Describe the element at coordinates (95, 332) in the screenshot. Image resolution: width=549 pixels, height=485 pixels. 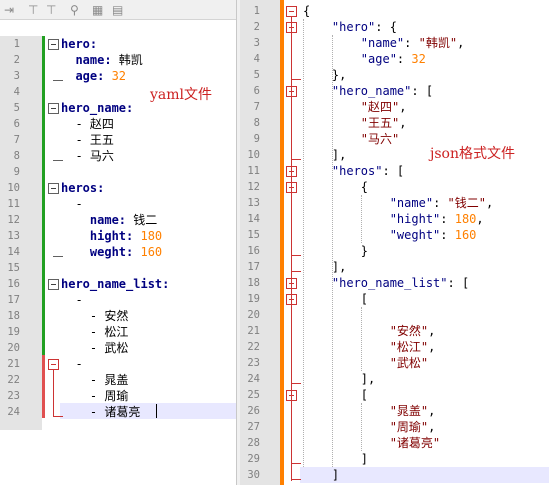
I see `code-token: - 松江` at that location.